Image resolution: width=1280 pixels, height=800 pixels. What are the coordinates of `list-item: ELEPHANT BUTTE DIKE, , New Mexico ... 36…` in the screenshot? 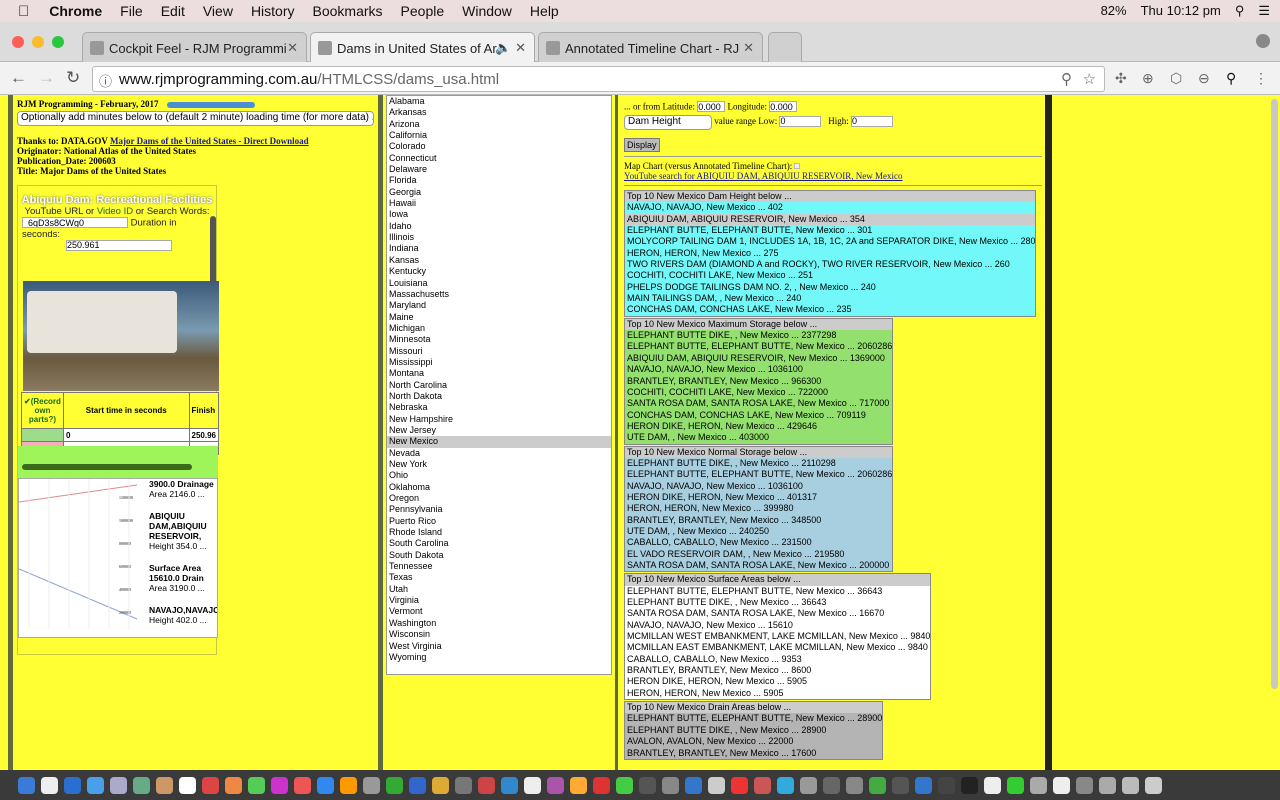 It's located at (777, 602).